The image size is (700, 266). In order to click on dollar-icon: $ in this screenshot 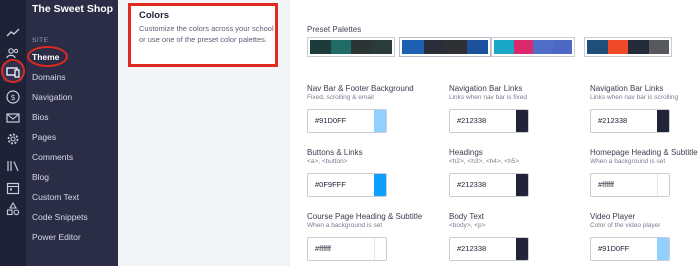, I will do `click(13, 97)`.